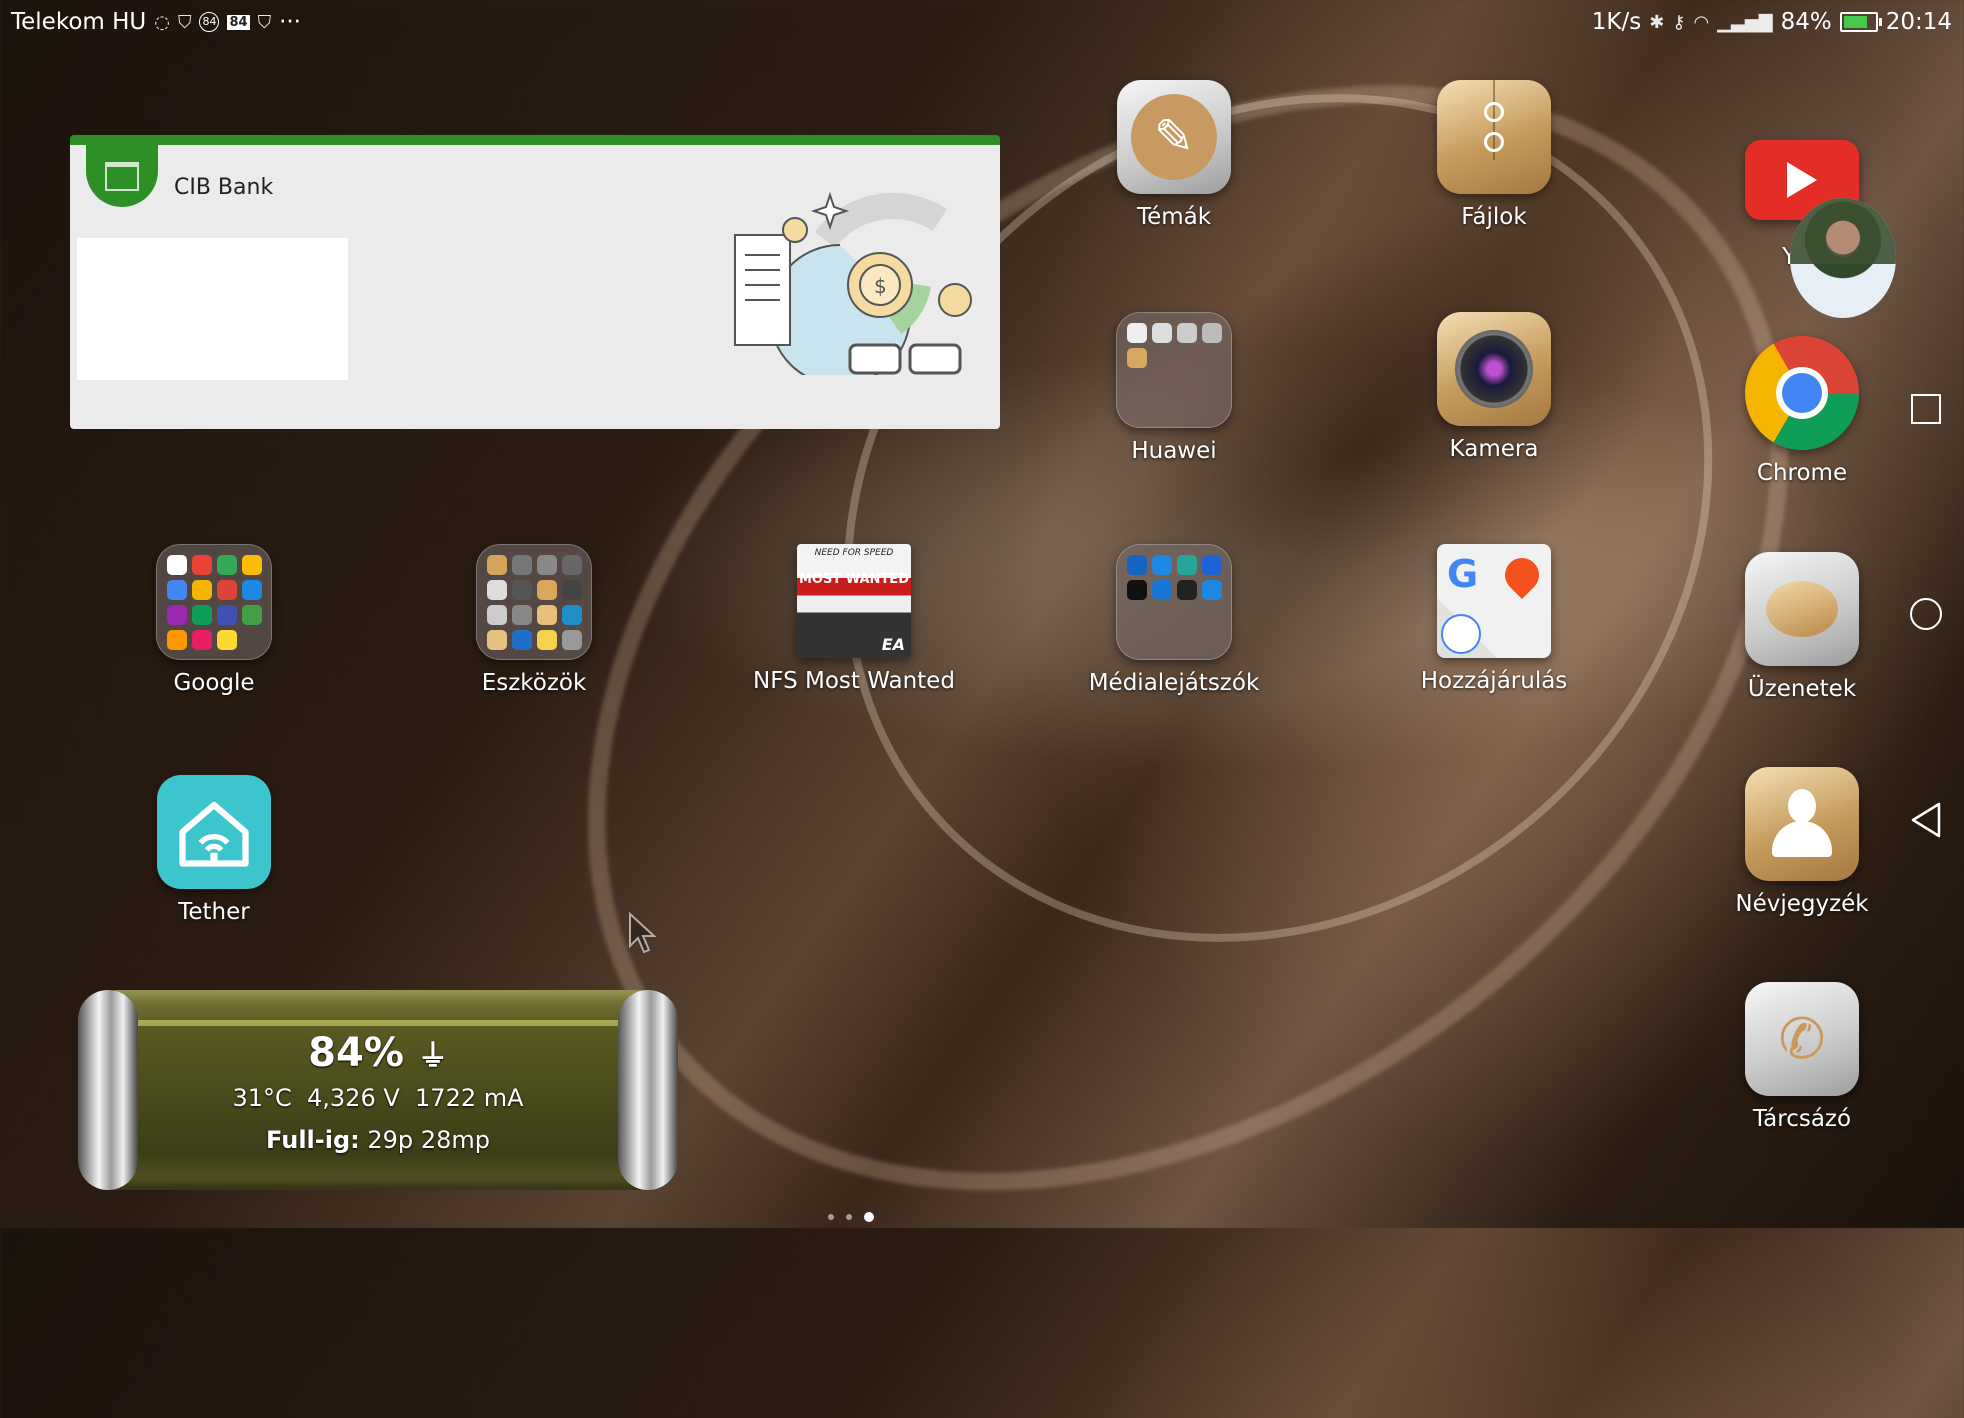  Describe the element at coordinates (428, 1140) in the screenshot. I see `full-time-value: 29p 28mp` at that location.